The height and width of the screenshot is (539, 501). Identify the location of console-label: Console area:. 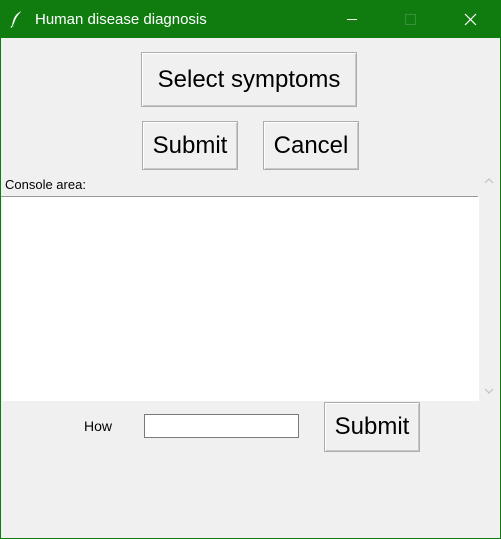
(45, 184).